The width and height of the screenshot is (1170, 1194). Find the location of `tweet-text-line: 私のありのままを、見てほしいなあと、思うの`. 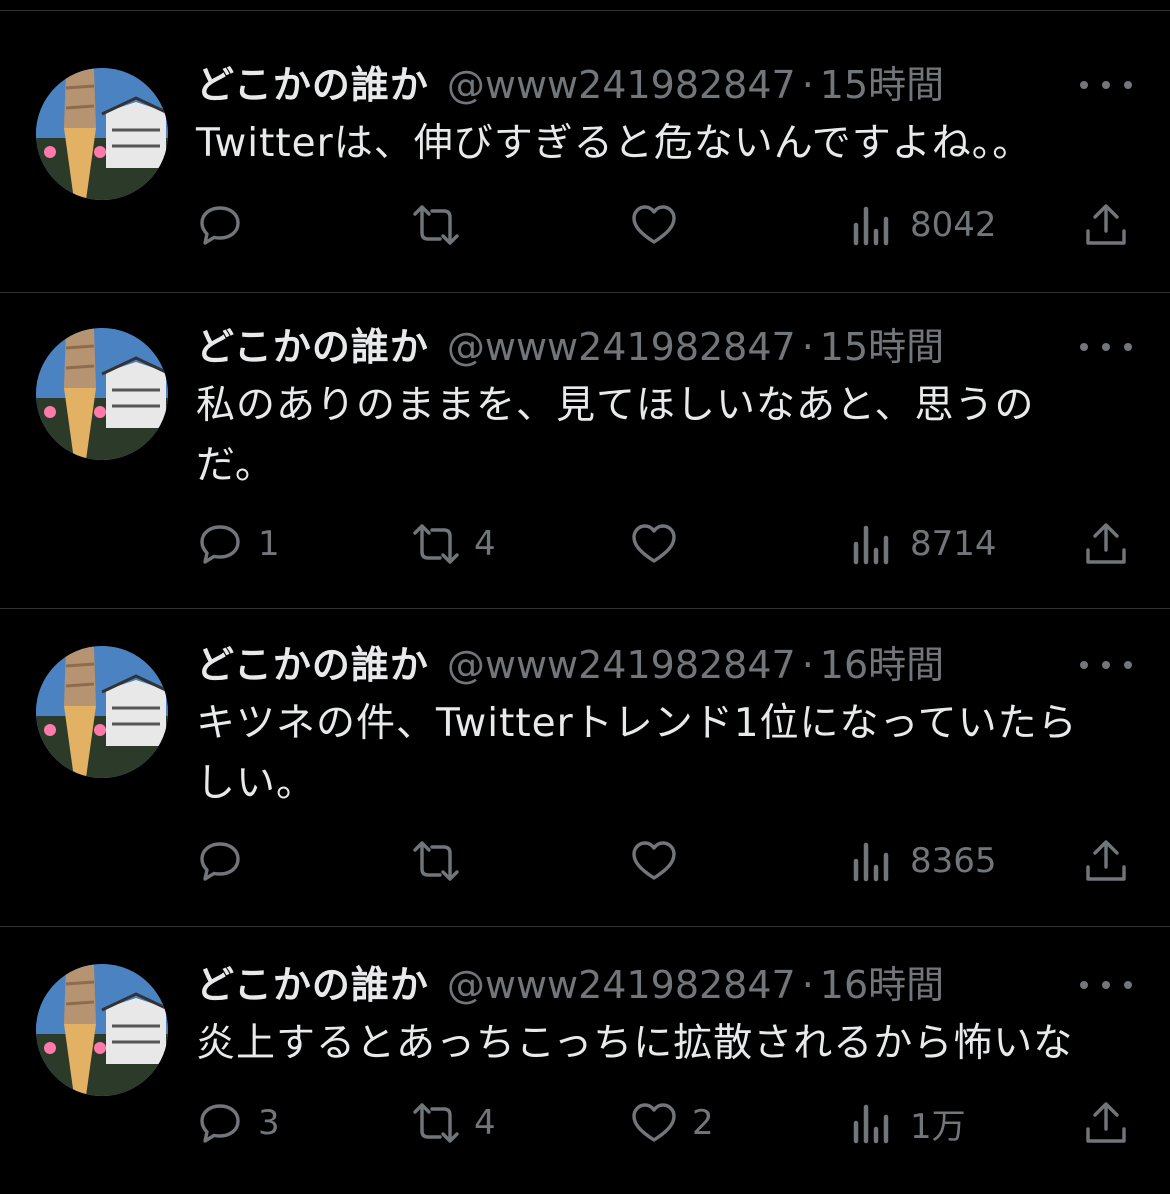

tweet-text-line: 私のありのままを、見てほしいなあと、思うの is located at coordinates (615, 405).